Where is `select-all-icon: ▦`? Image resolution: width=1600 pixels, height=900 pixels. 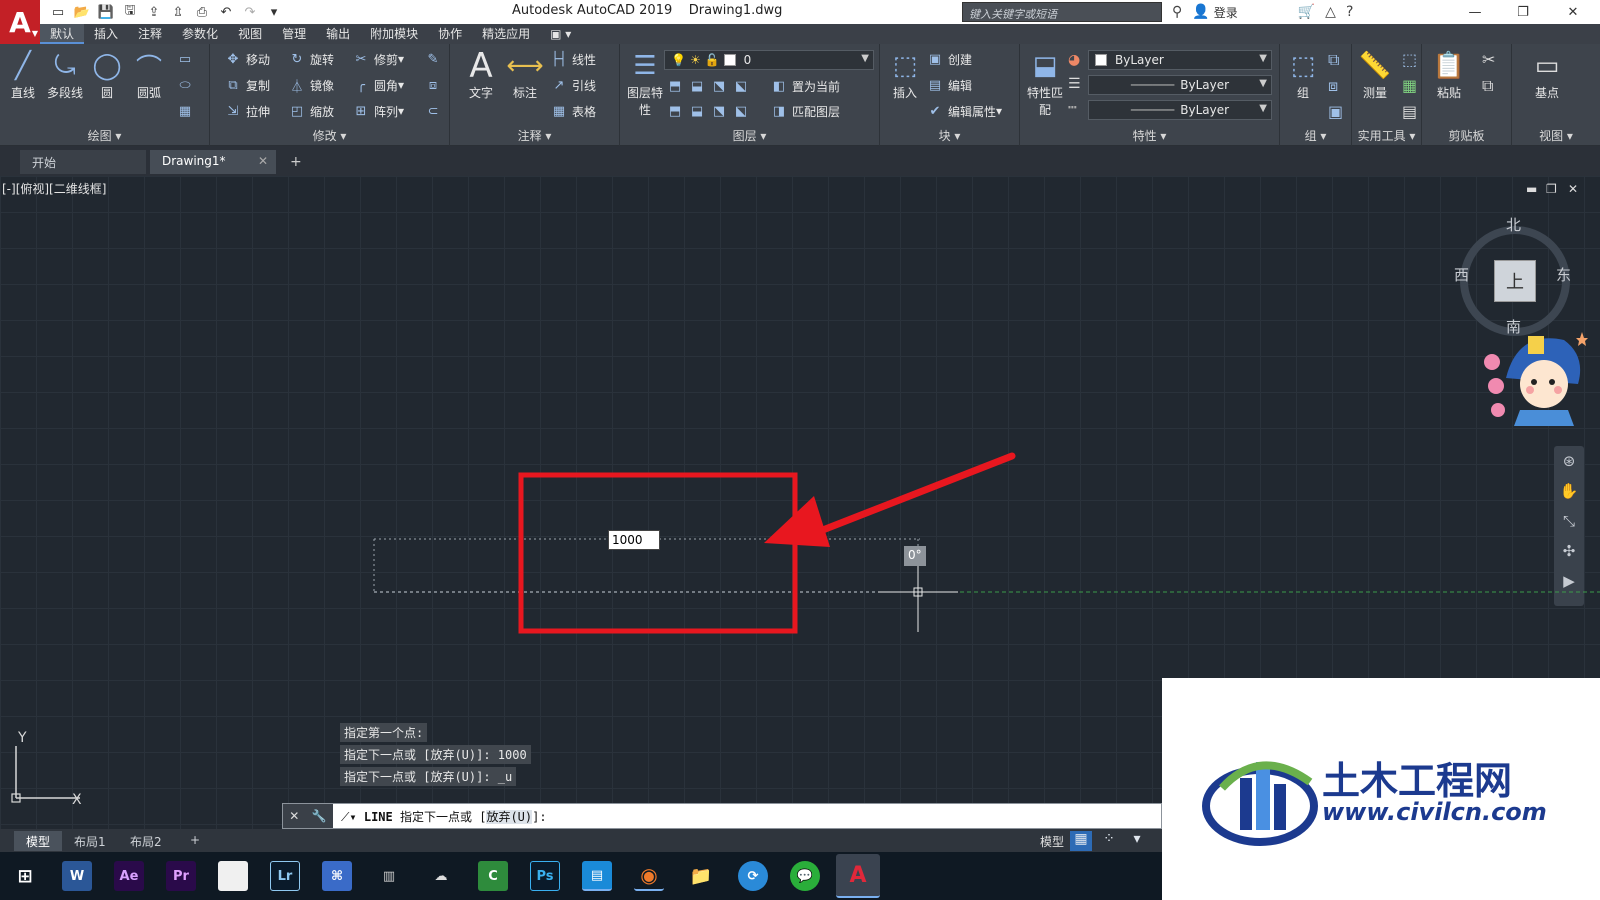
select-all-icon: ▦ is located at coordinates (1409, 85).